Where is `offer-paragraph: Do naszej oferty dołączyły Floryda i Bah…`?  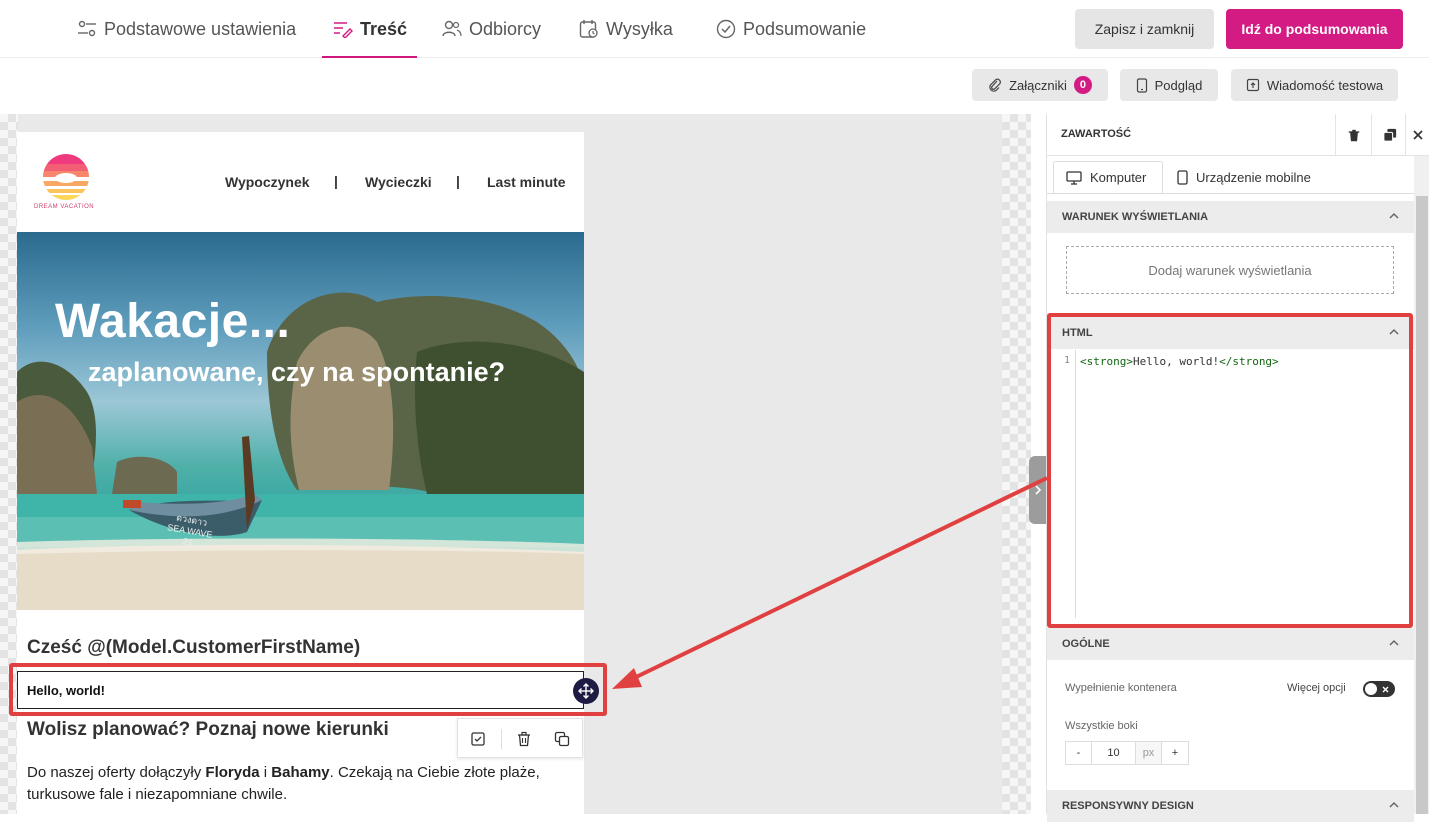 offer-paragraph: Do naszej oferty dołączyły Floryda i Bah… is located at coordinates (287, 784).